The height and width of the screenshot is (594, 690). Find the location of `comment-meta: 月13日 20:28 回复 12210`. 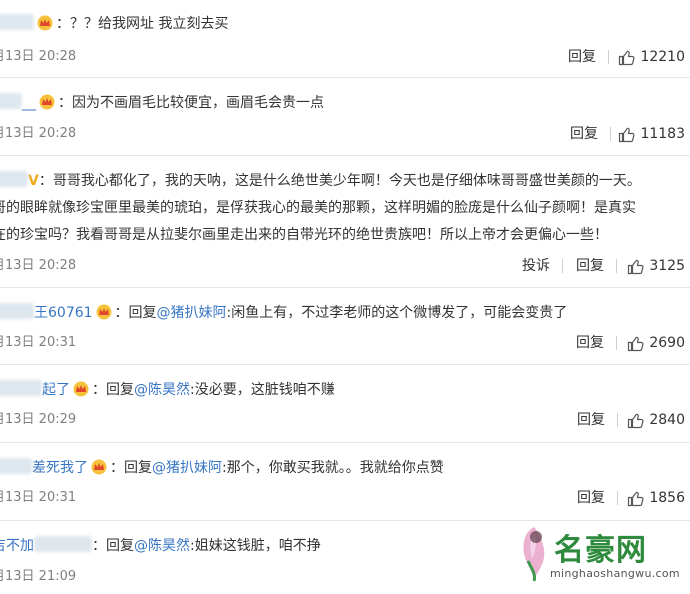

comment-meta: 月13日 20:28 回复 12210 is located at coordinates (345, 57).